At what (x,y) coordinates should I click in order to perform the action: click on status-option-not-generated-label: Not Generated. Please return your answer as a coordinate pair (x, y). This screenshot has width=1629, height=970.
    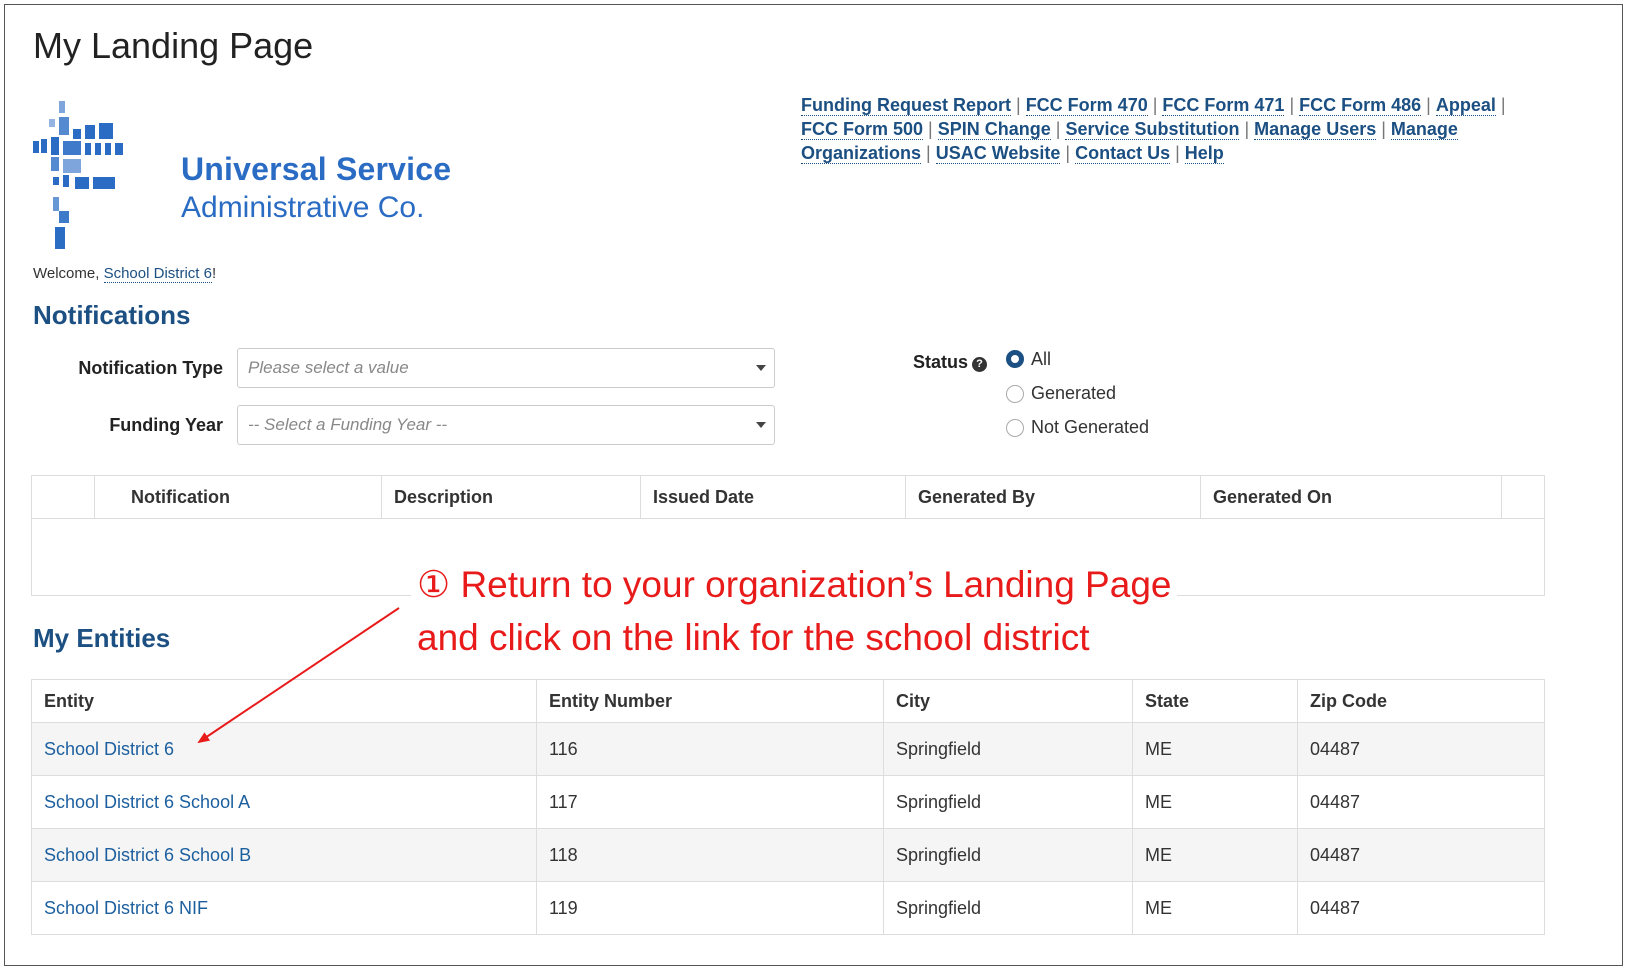
    Looking at the image, I should click on (1090, 427).